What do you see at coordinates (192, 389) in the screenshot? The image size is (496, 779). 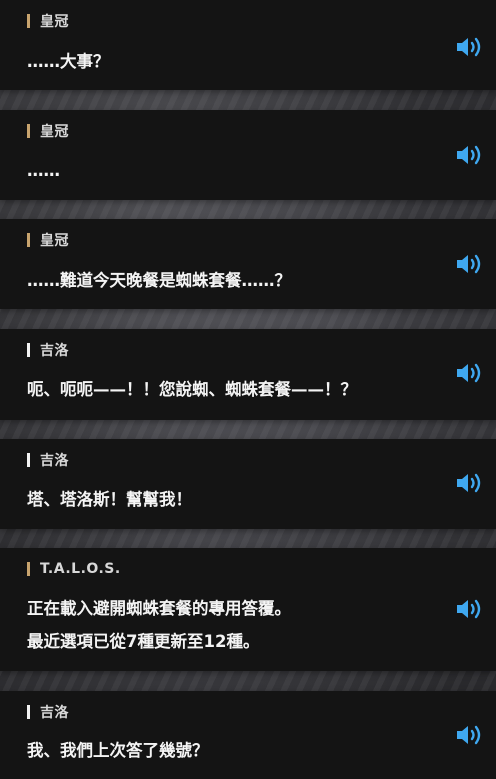 I see `dialogue-line: 呃、呃呃——！！您說蜘、蜘蛛套餐——！？` at bounding box center [192, 389].